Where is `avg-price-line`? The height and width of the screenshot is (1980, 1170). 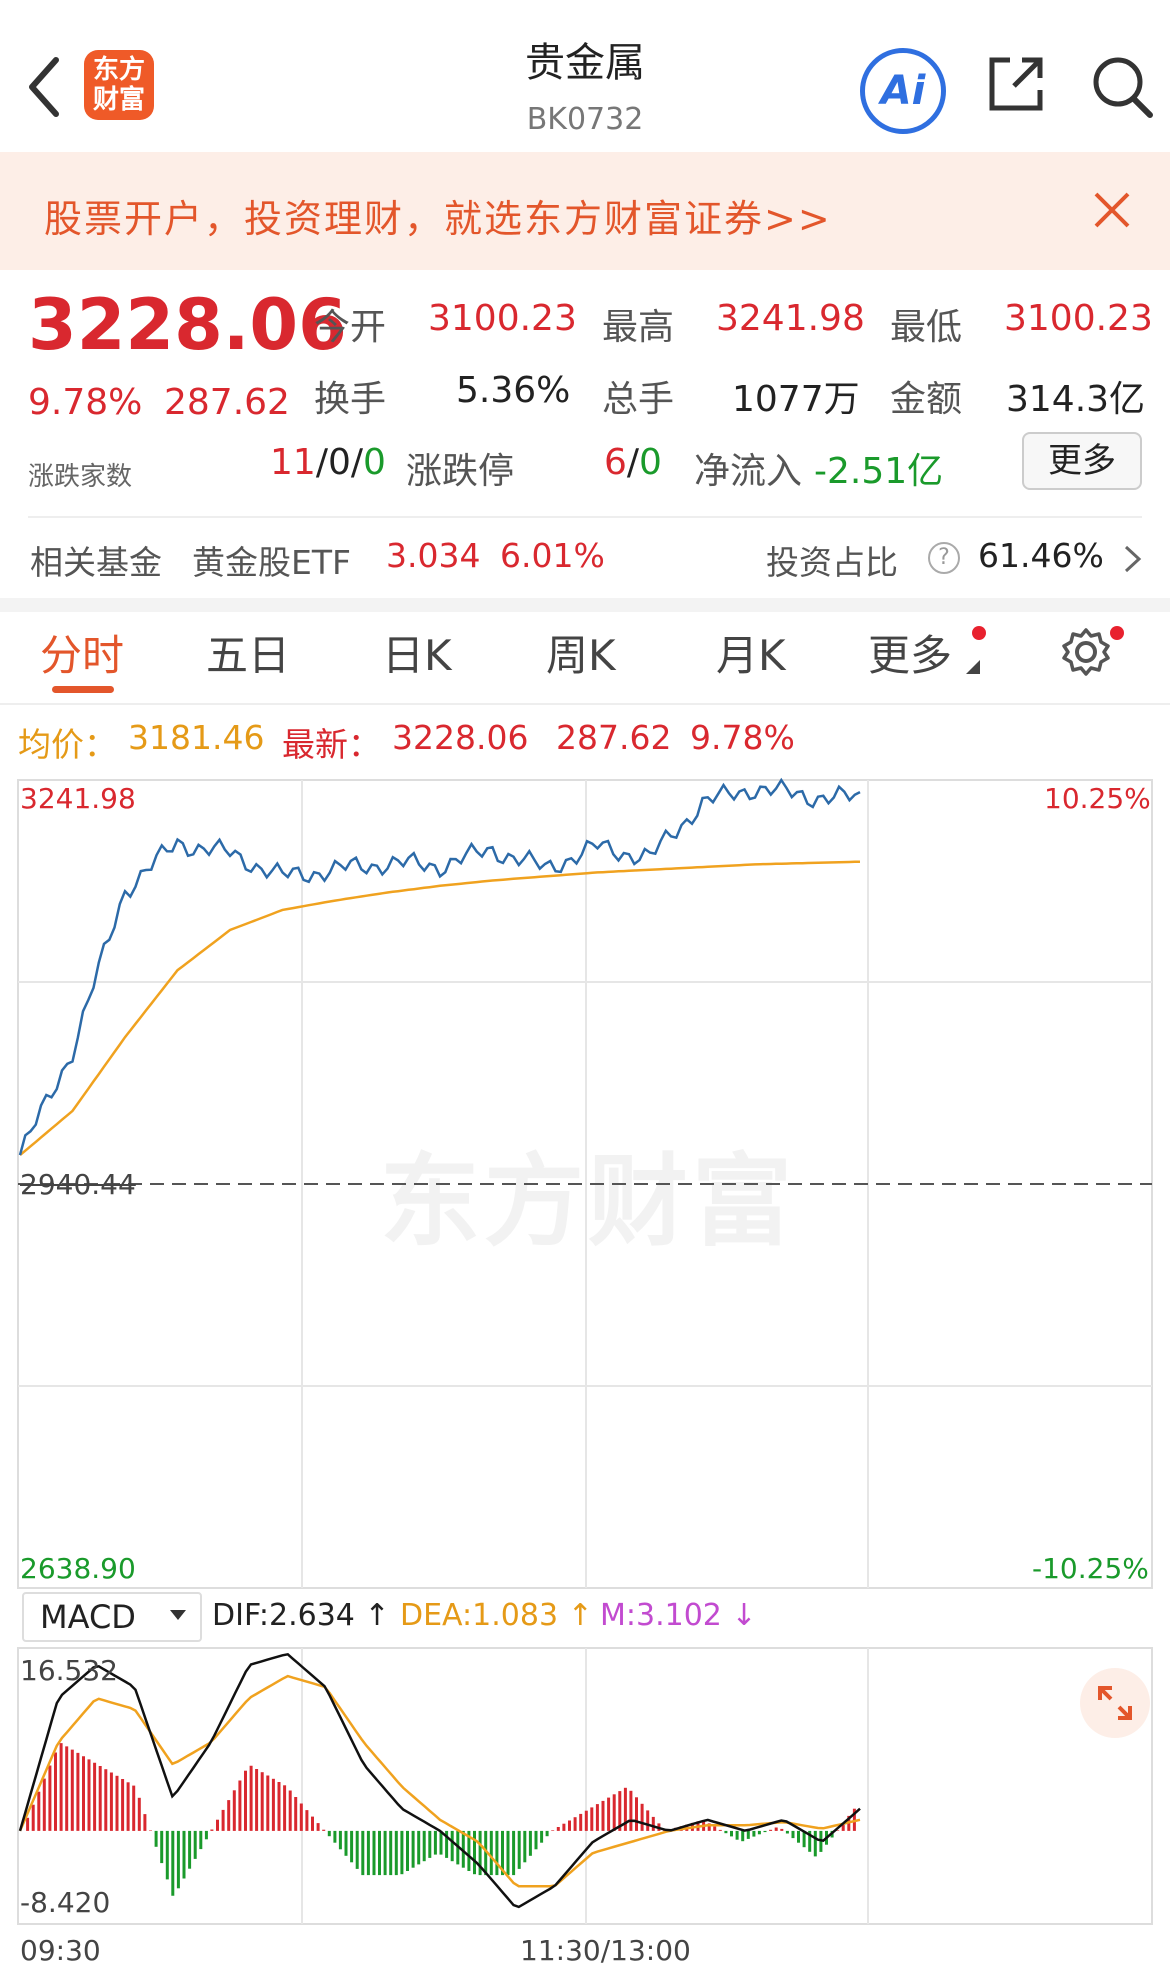 avg-price-line is located at coordinates (440, 1008).